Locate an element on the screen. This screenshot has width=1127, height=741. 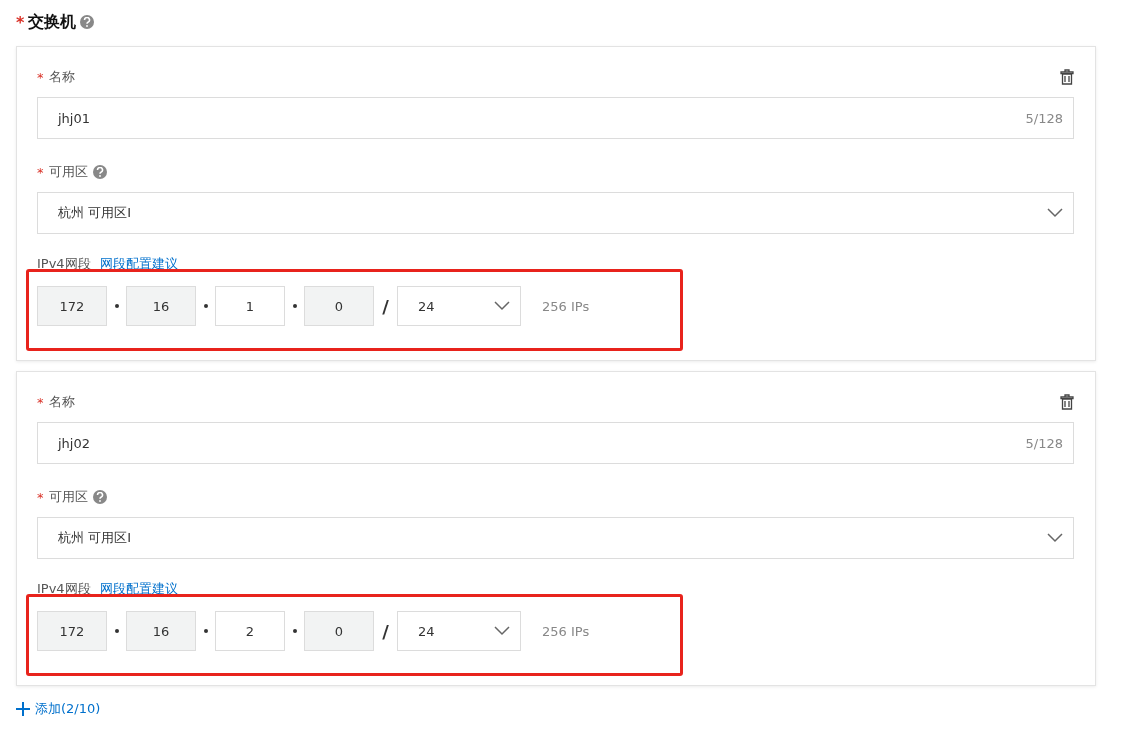
add-button: 添加(2/10) is located at coordinates (58, 709).